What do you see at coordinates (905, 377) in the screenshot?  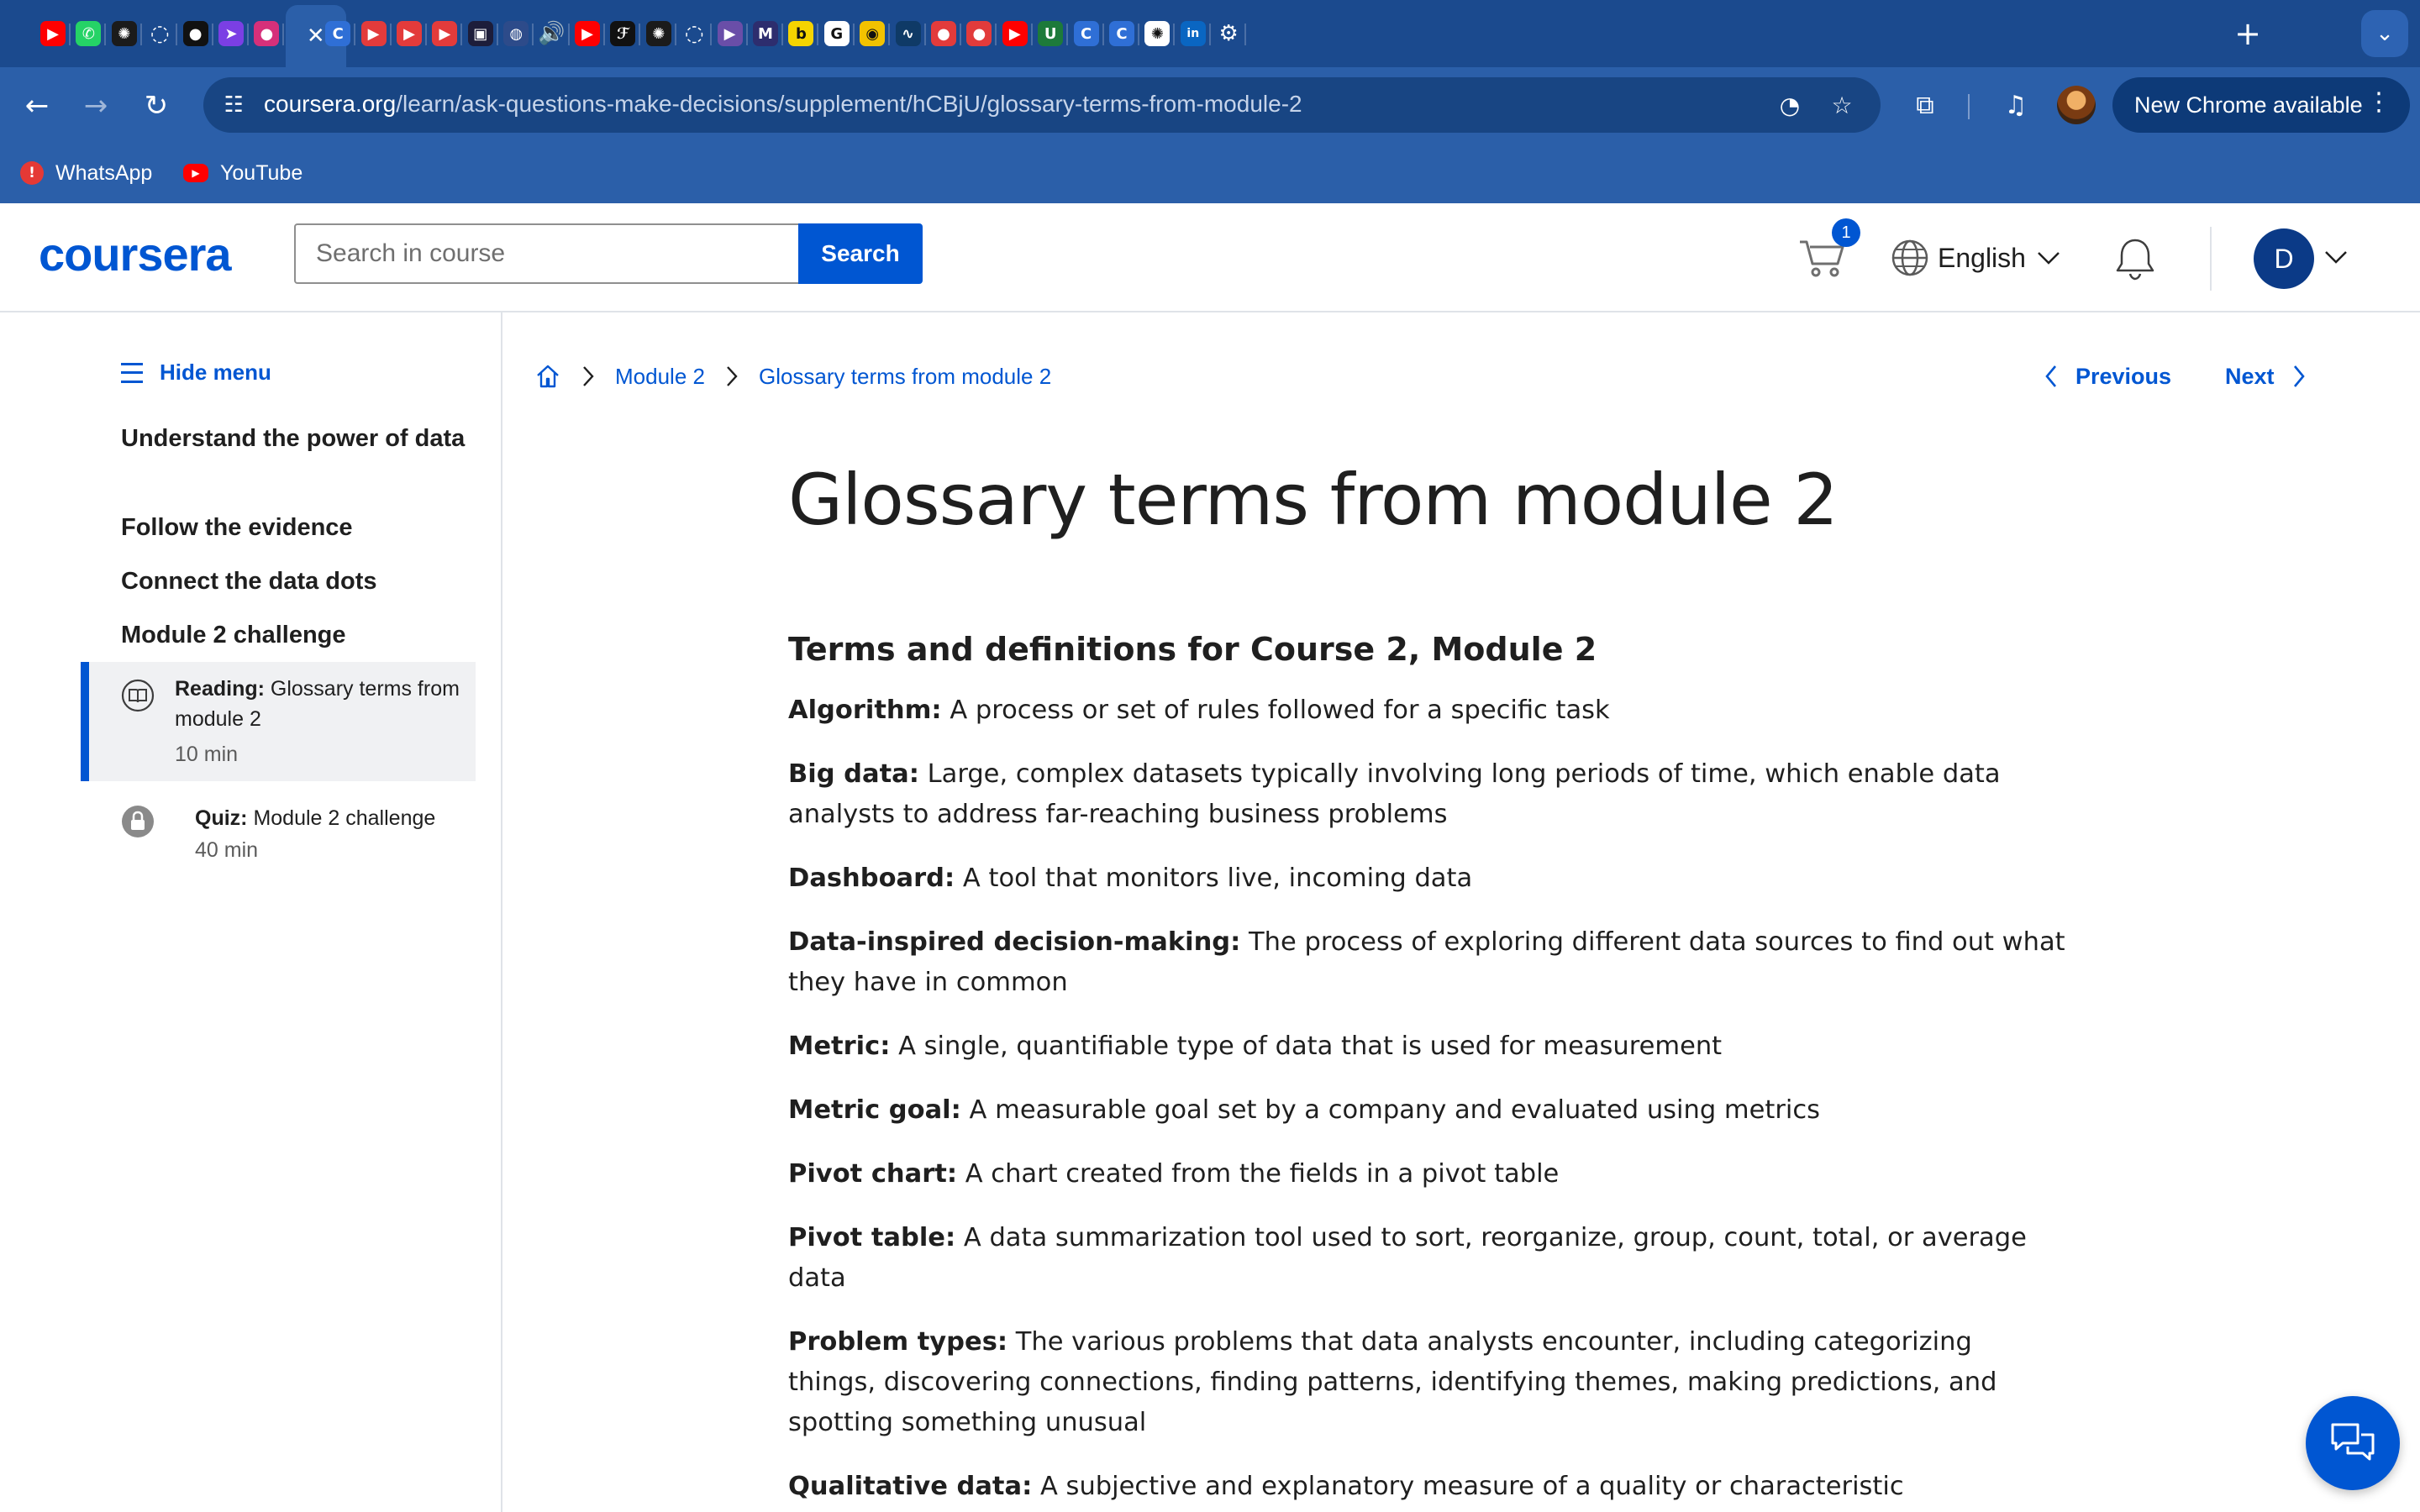 I see `breadcrumb-current: Glossary terms from module 2` at bounding box center [905, 377].